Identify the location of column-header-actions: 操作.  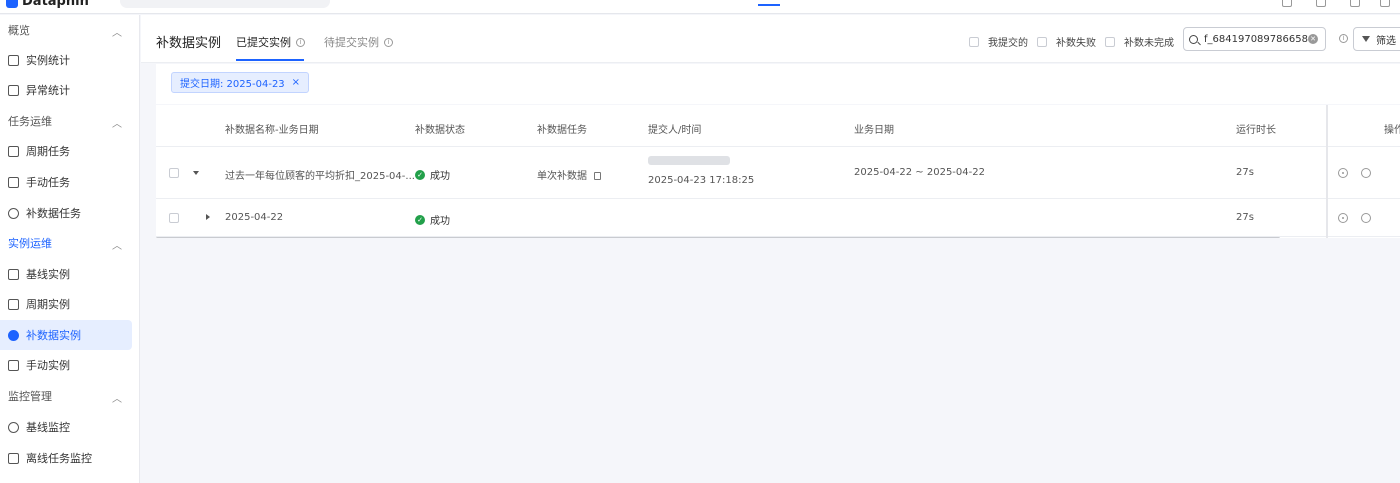
(1392, 130).